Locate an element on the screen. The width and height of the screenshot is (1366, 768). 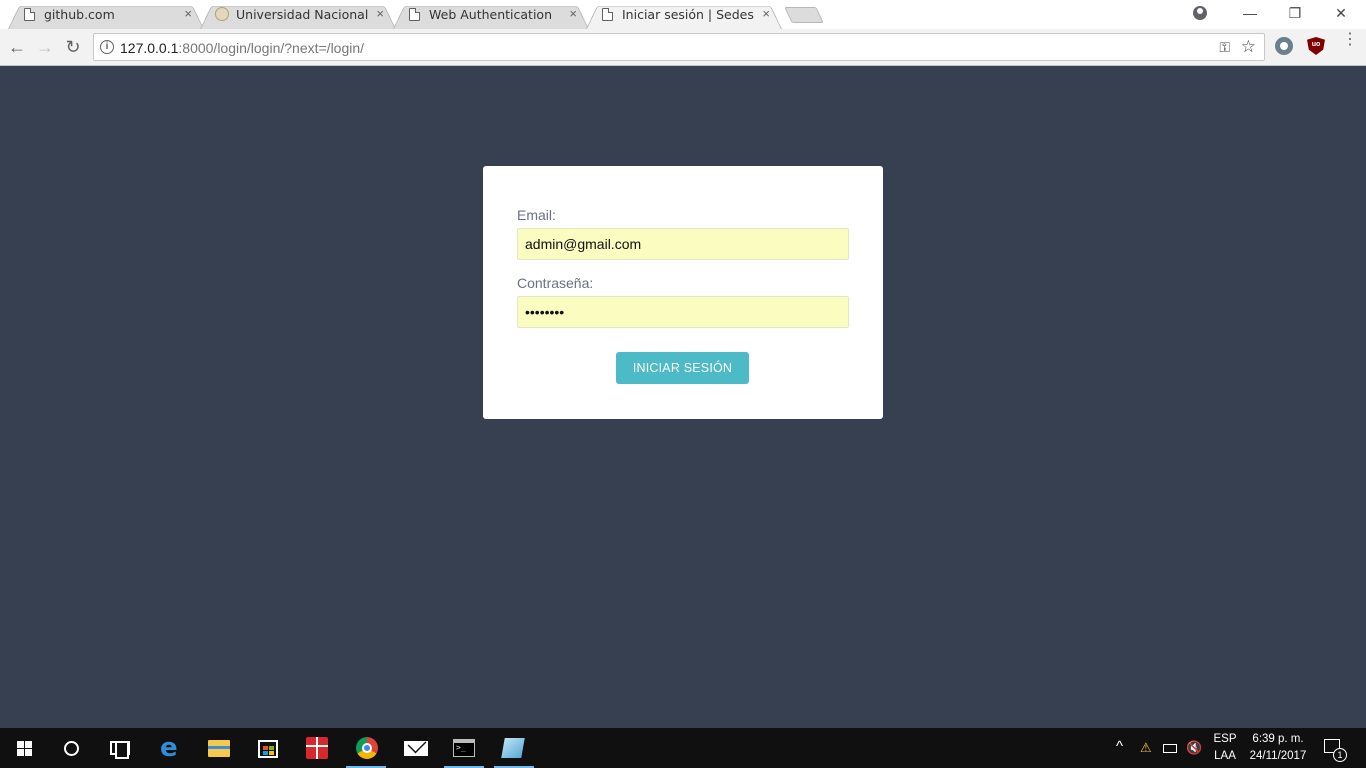
back-button: ← is located at coordinates (17, 47).